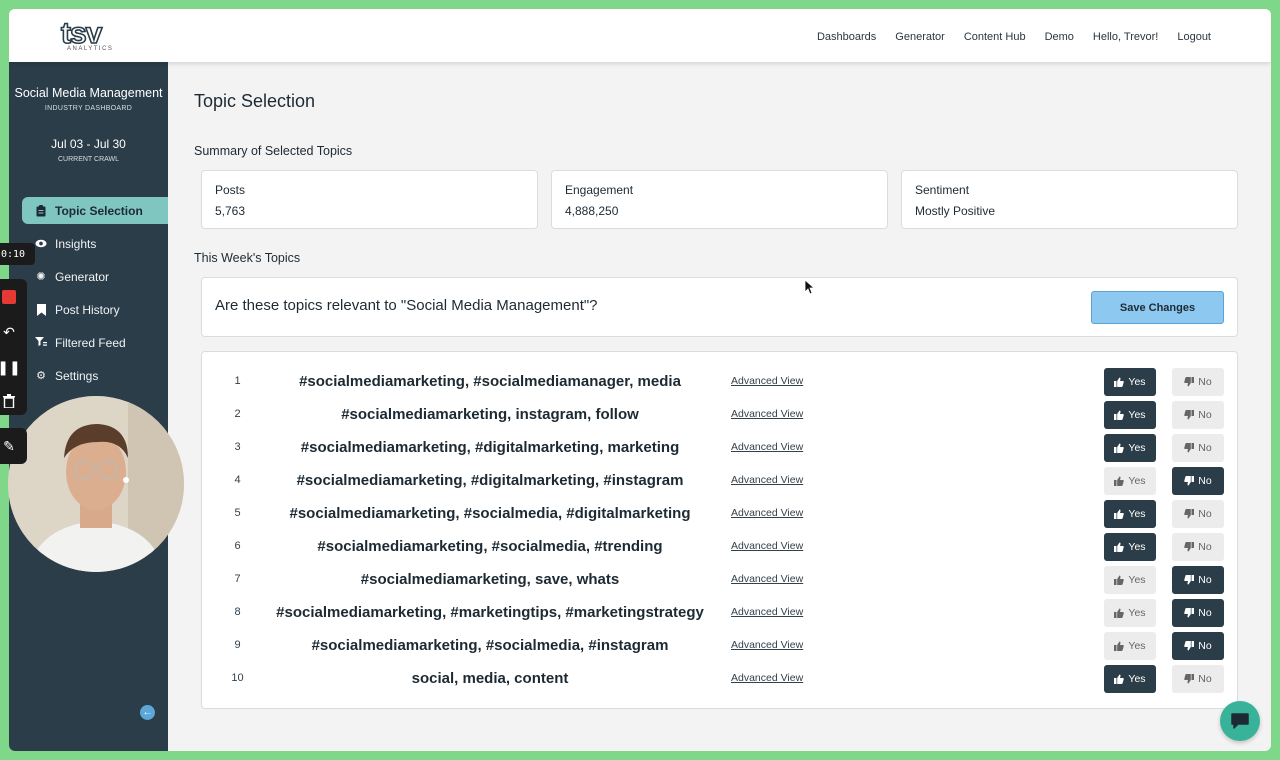  I want to click on sidebar-item-label: Generator, so click(82, 276).